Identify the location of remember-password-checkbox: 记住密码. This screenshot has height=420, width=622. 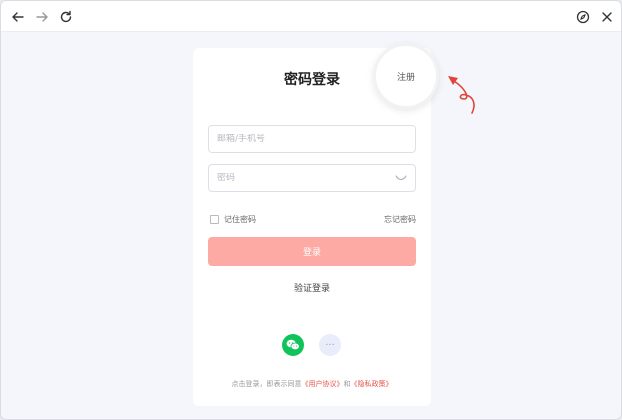
(233, 219).